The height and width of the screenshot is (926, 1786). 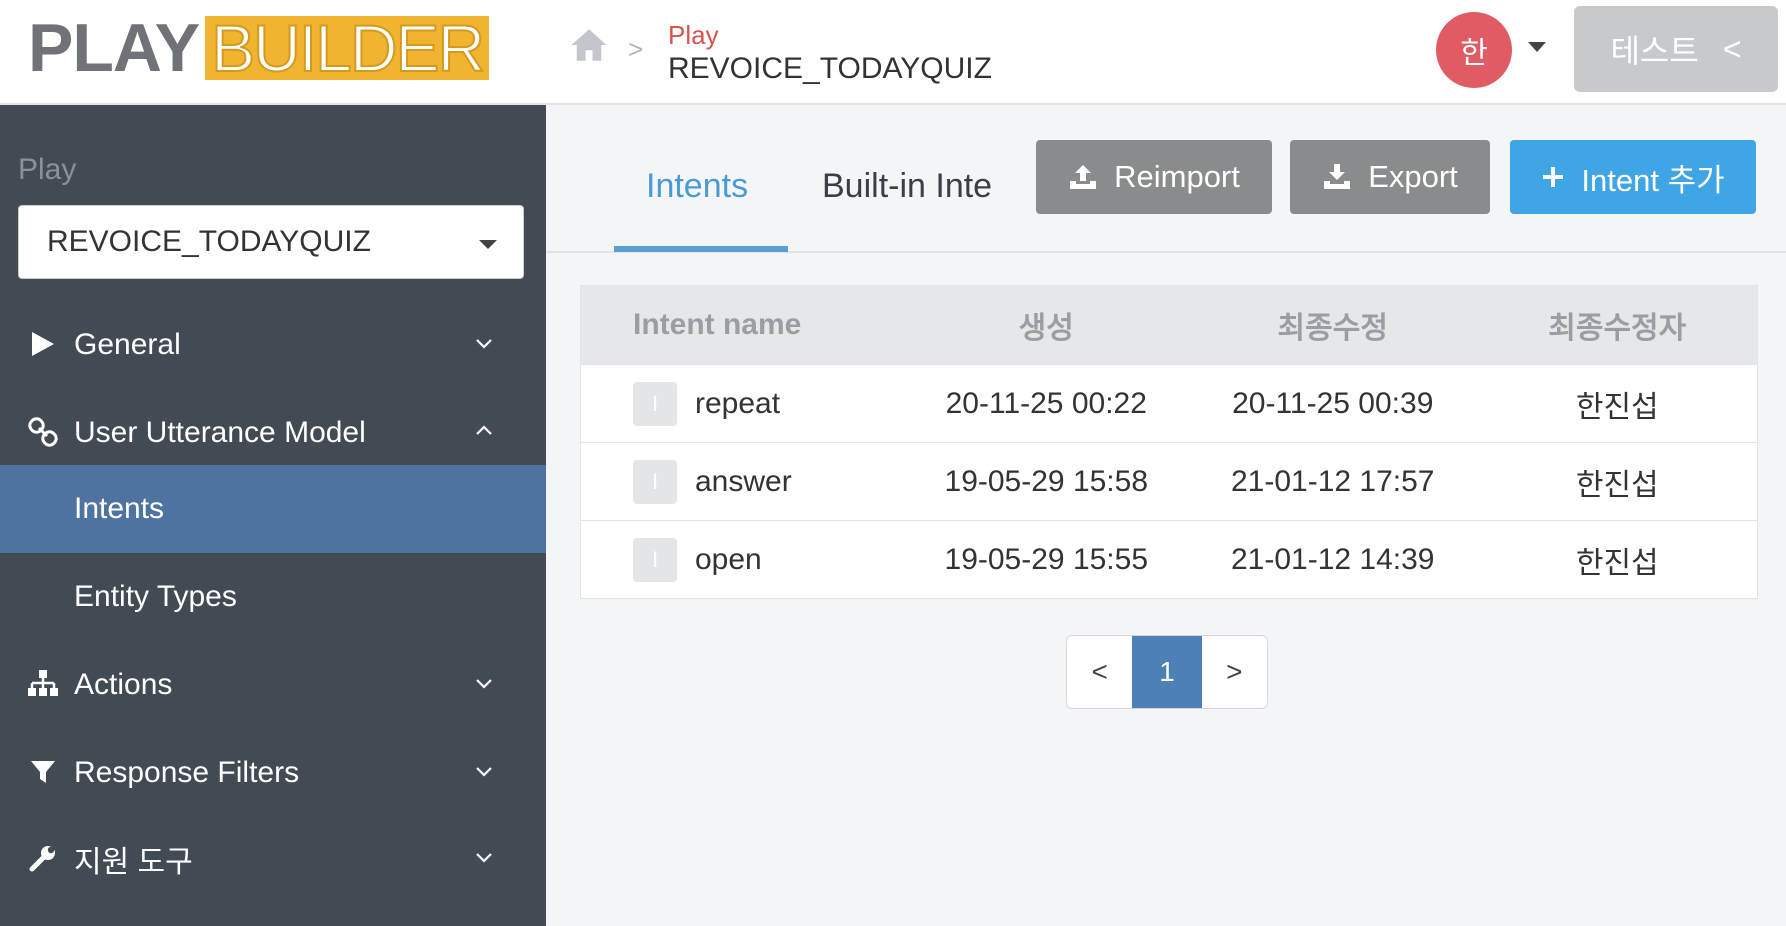 I want to click on add-intent-button-label: Intent 추가, so click(x=1653, y=180).